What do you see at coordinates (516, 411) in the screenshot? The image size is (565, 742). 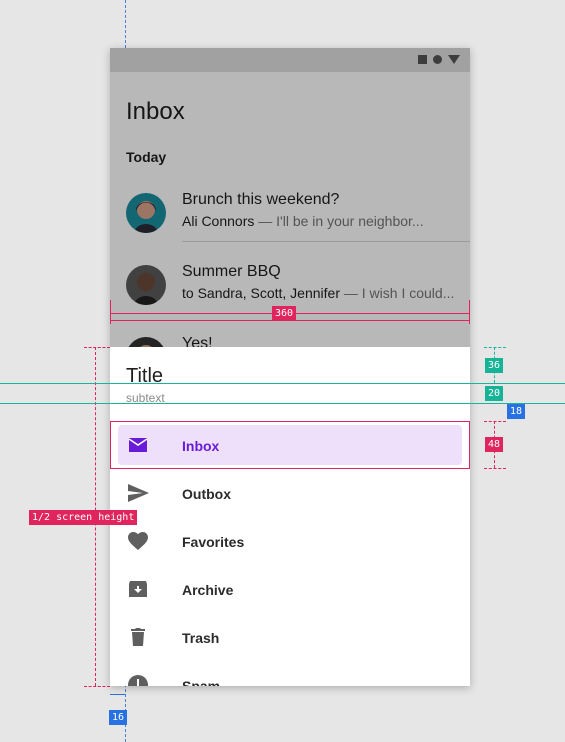 I see `padding-spec-label: 18` at bounding box center [516, 411].